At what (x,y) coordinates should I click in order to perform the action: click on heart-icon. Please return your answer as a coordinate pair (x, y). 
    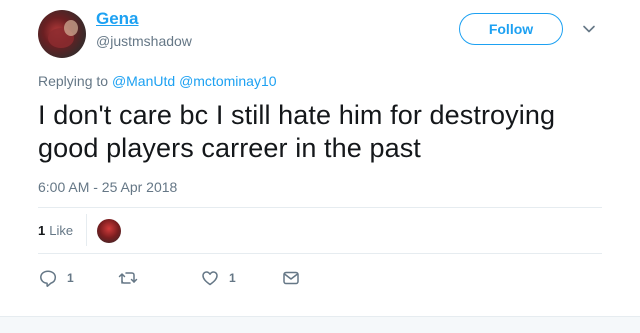
    Looking at the image, I should click on (210, 278).